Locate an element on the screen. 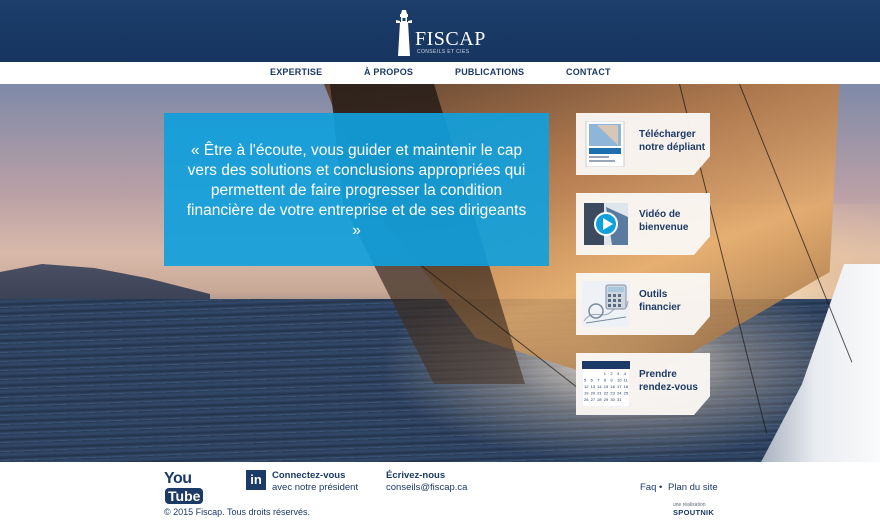  youtube-logo-badge: Tube is located at coordinates (184, 496).